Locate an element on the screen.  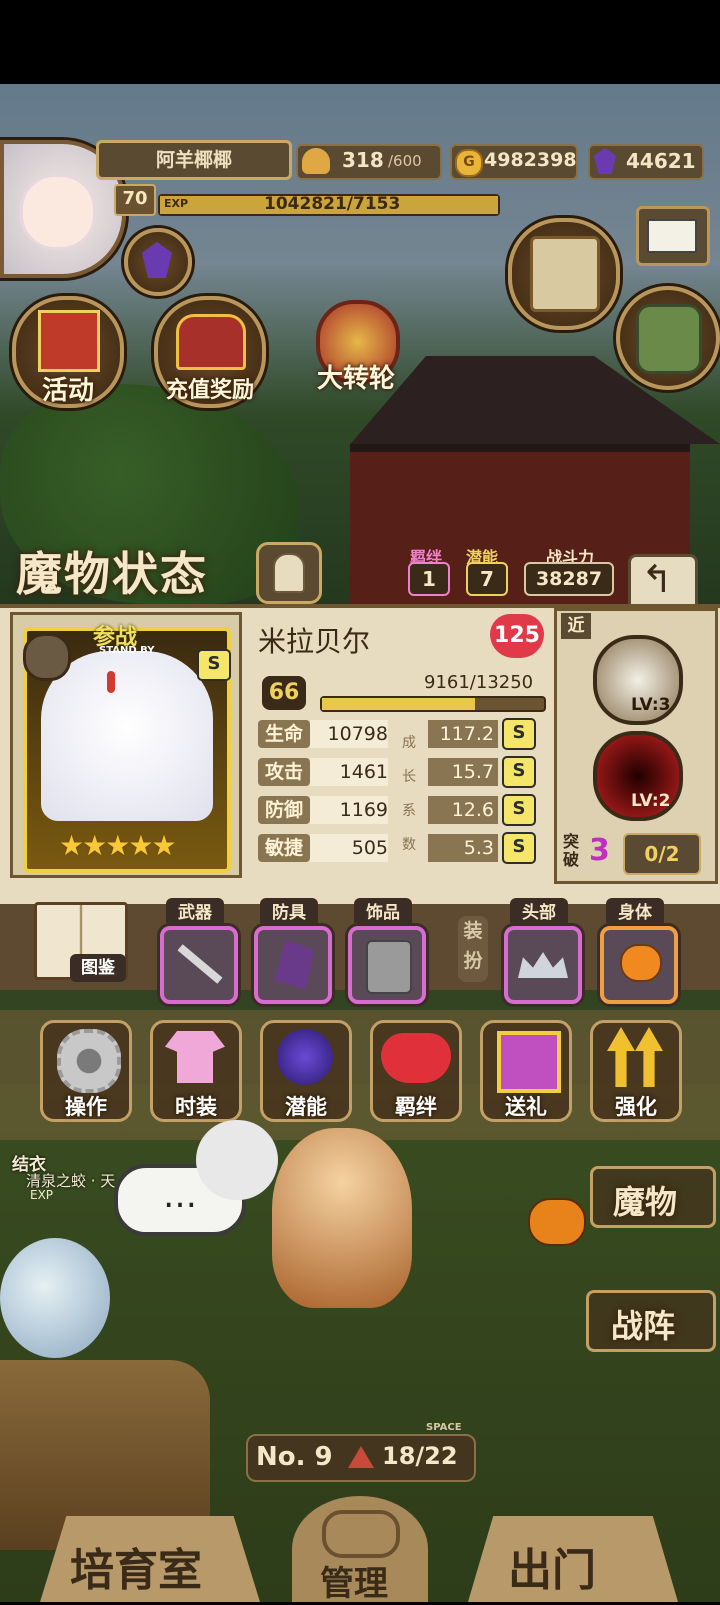
breakthrough-progress: 0/2 is located at coordinates (662, 854).